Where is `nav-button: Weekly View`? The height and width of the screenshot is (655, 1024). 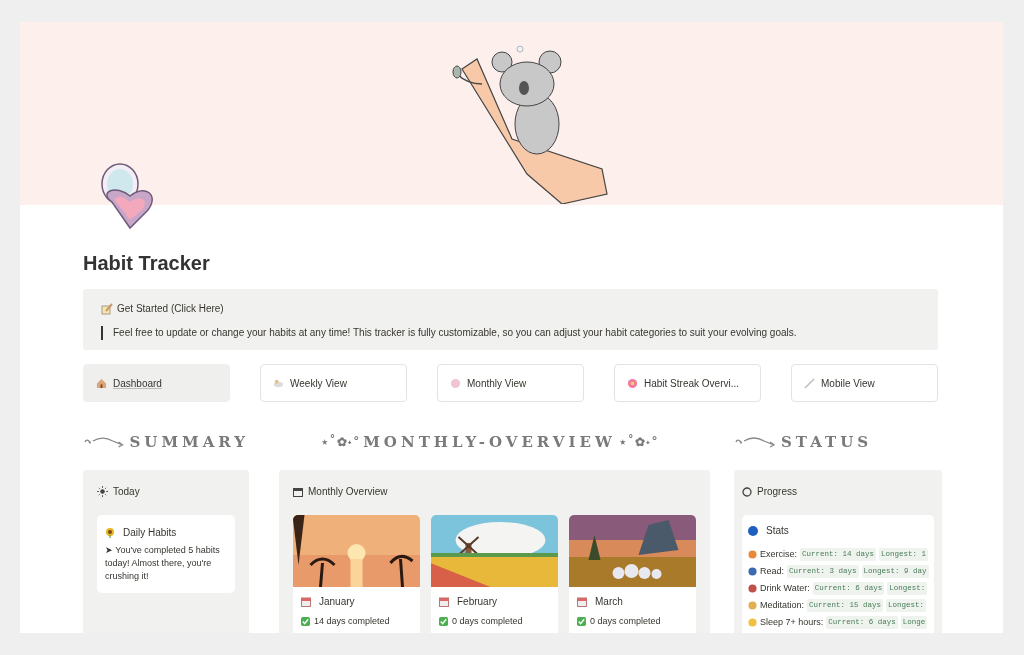 nav-button: Weekly View is located at coordinates (333, 383).